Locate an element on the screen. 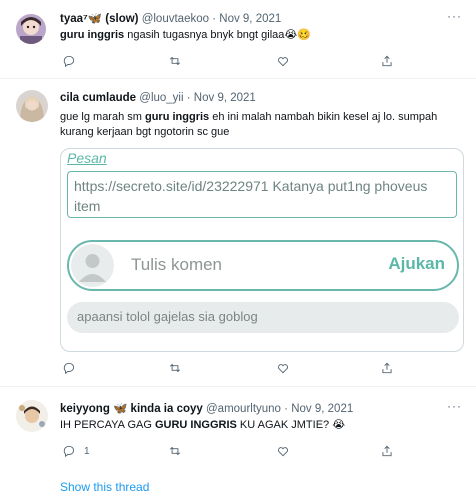 The height and width of the screenshot is (504, 476). reply-button: 1 is located at coordinates (76, 451).